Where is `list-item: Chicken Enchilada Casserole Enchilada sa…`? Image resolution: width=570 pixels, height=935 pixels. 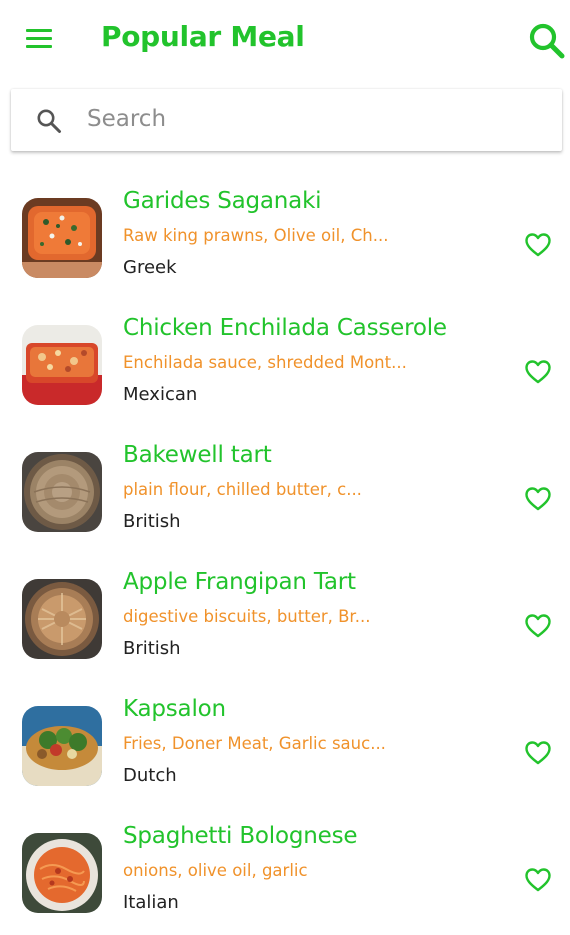
list-item: Chicken Enchilada Casserole Enchilada sa… is located at coordinates (285, 367).